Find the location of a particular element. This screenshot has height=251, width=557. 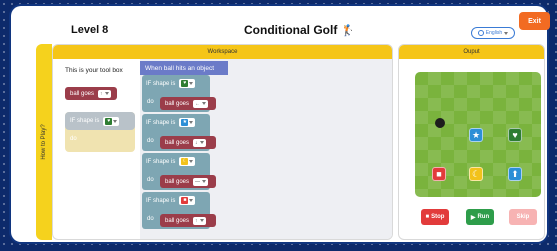

golf-board: ★ ♥ ■ ☾ ⬆ is located at coordinates (478, 134).